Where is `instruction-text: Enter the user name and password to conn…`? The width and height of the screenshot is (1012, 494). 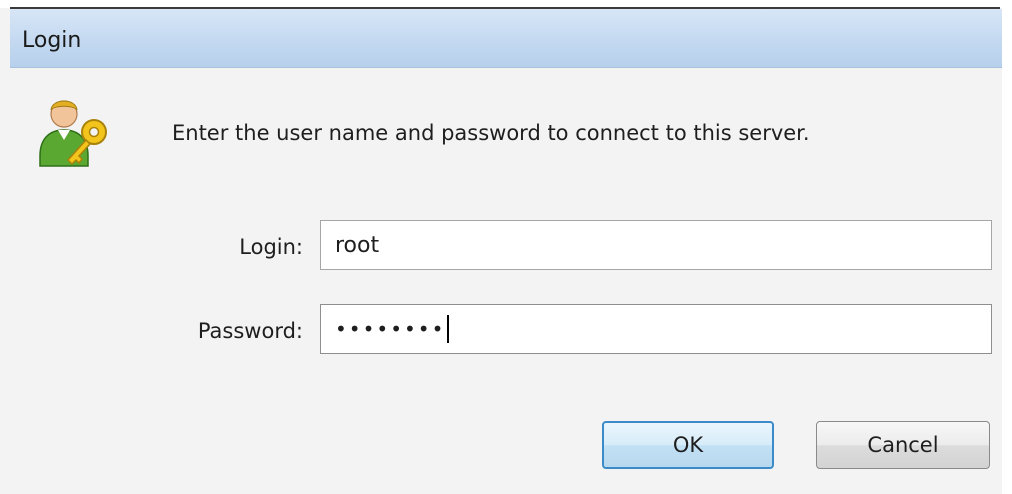 instruction-text: Enter the user name and password to conn… is located at coordinates (491, 133).